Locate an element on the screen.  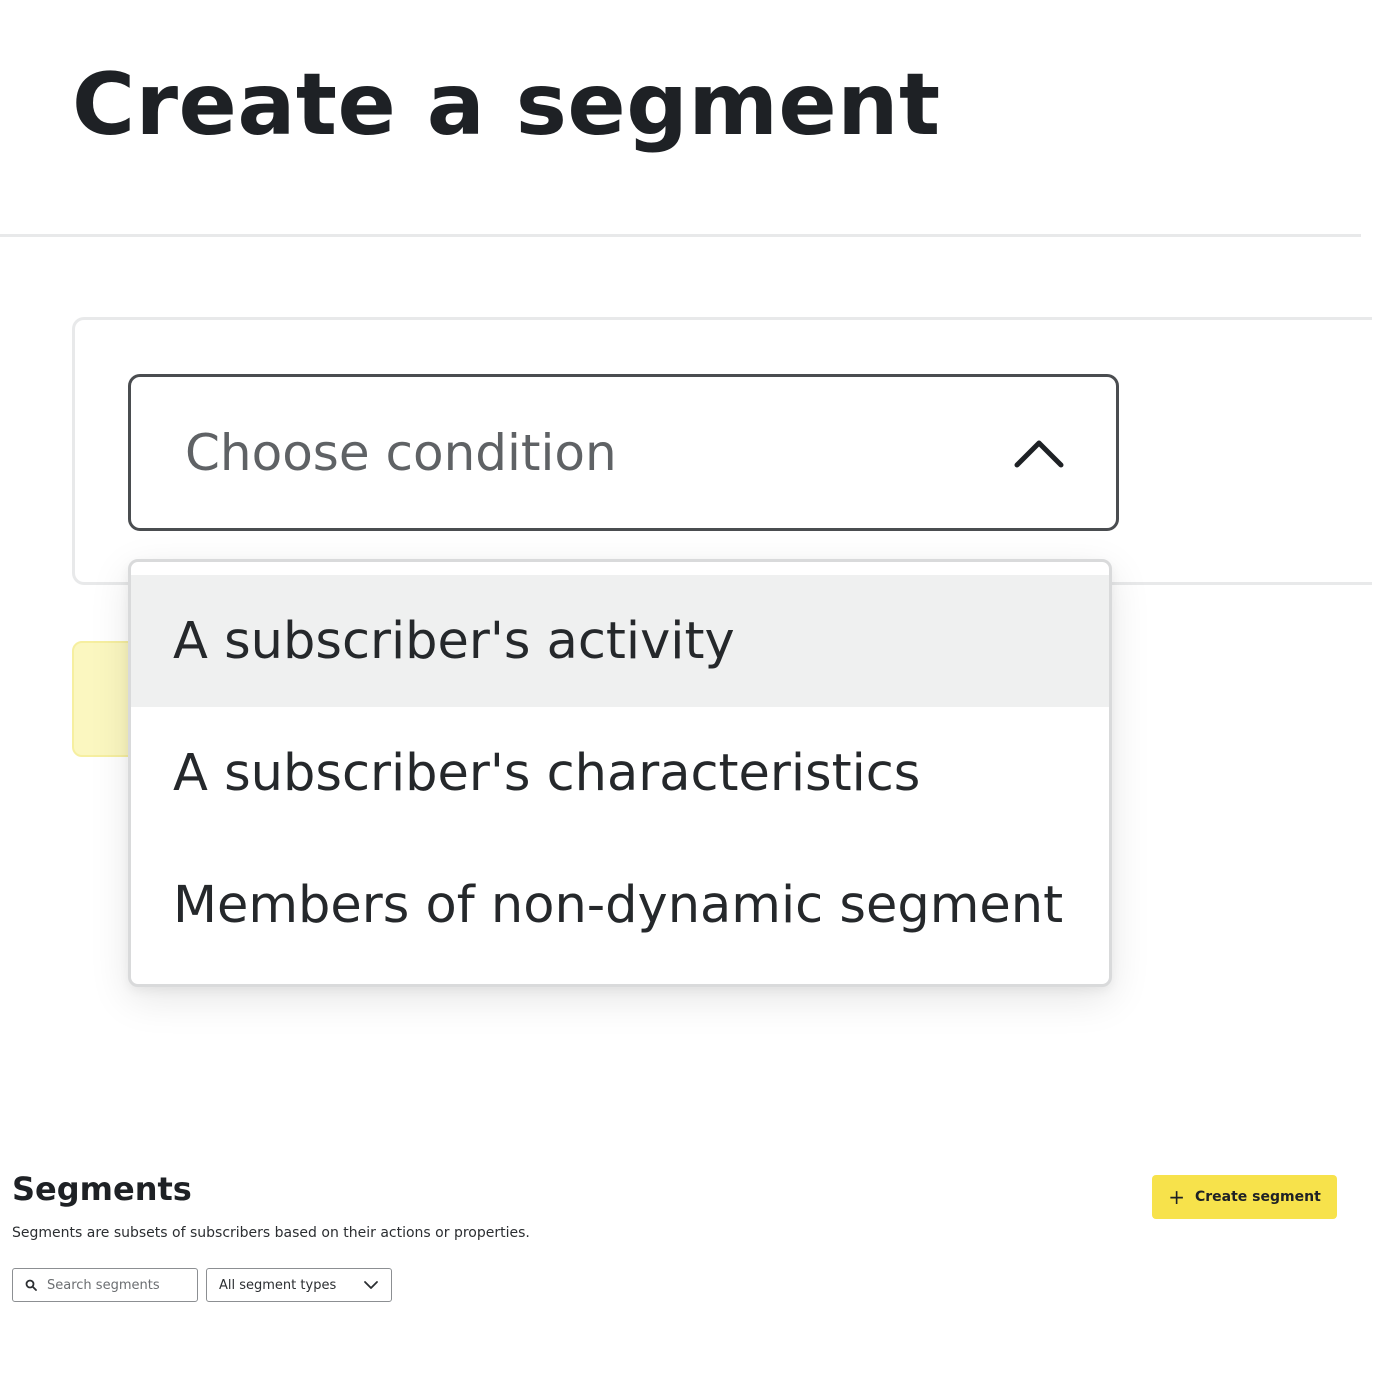
option-non-dynamic-segment-members: Members of non-dynamic segment is located at coordinates (620, 905).